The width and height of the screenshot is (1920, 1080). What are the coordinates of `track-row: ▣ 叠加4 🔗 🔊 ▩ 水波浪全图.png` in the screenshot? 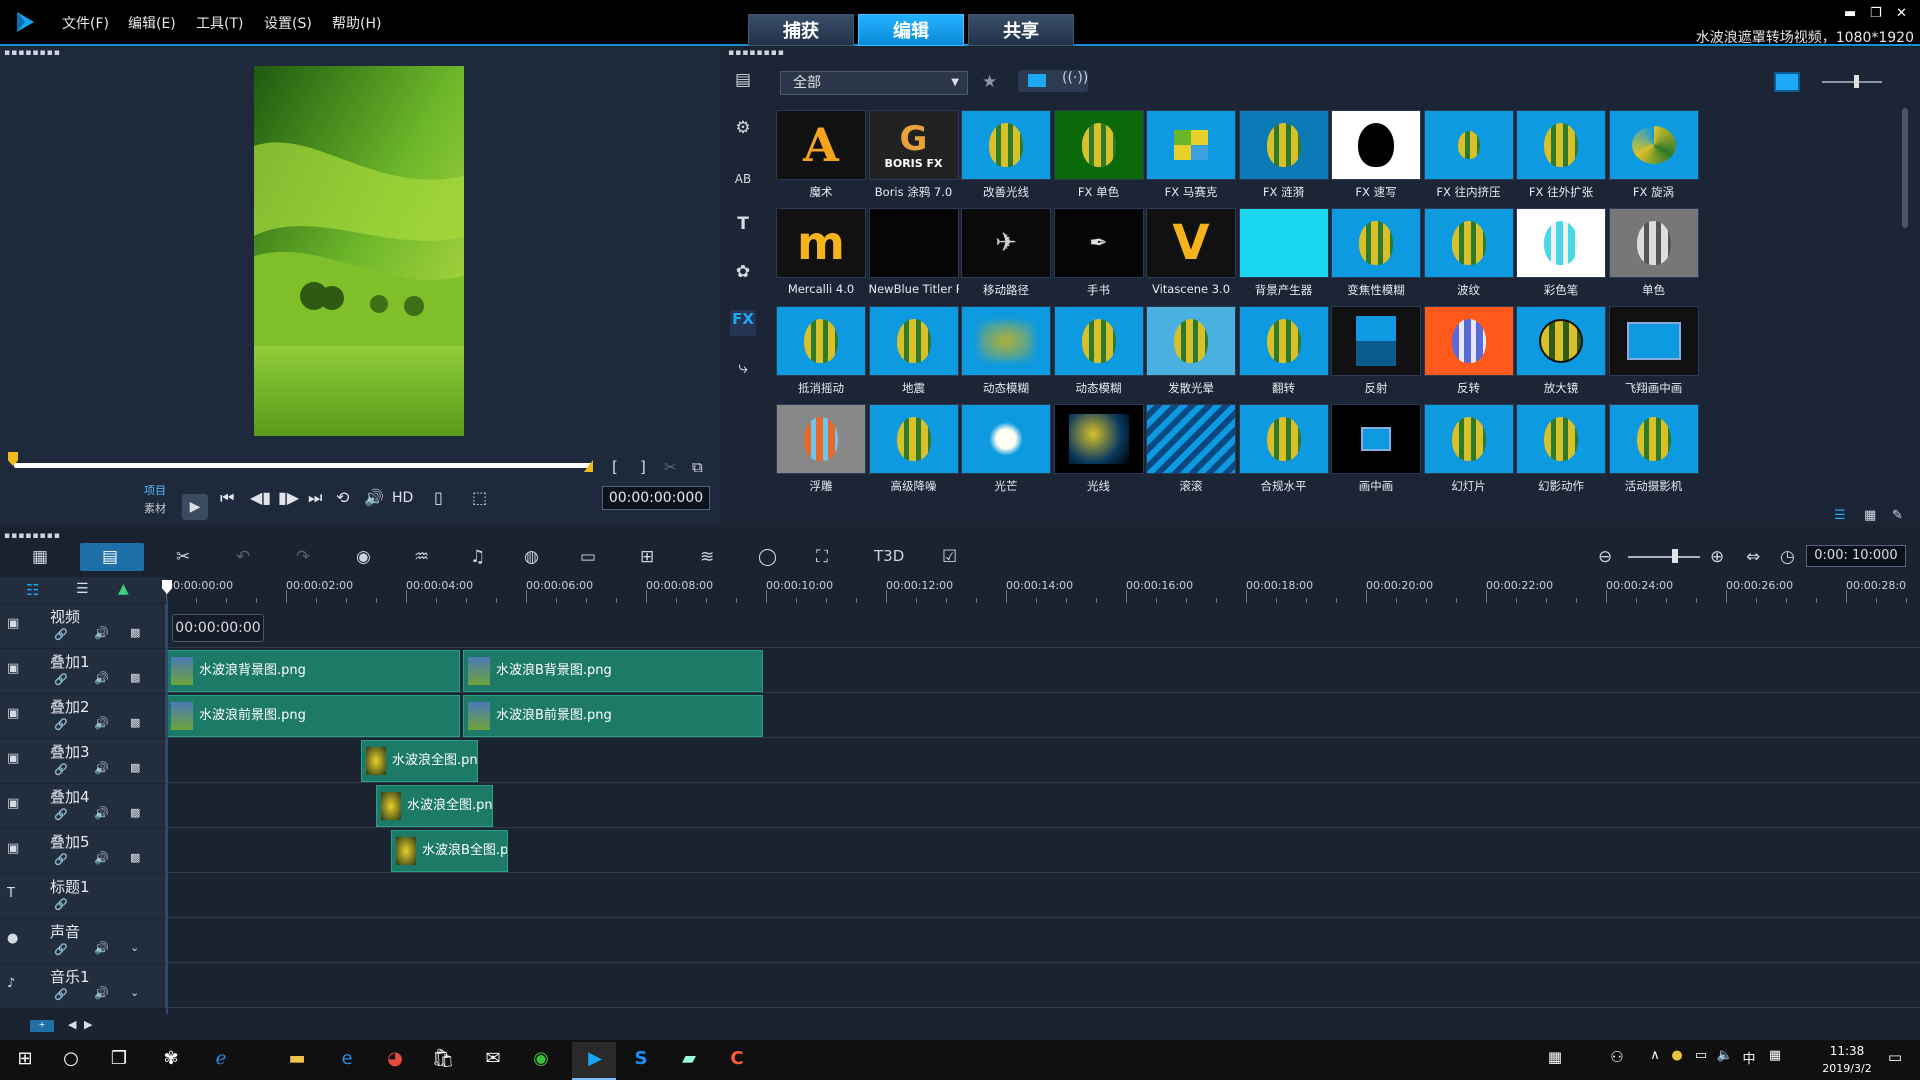 It's located at (960, 806).